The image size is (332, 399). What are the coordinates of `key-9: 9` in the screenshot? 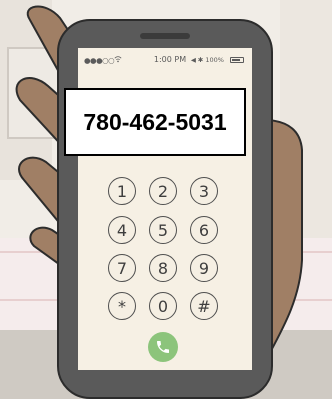 It's located at (204, 268).